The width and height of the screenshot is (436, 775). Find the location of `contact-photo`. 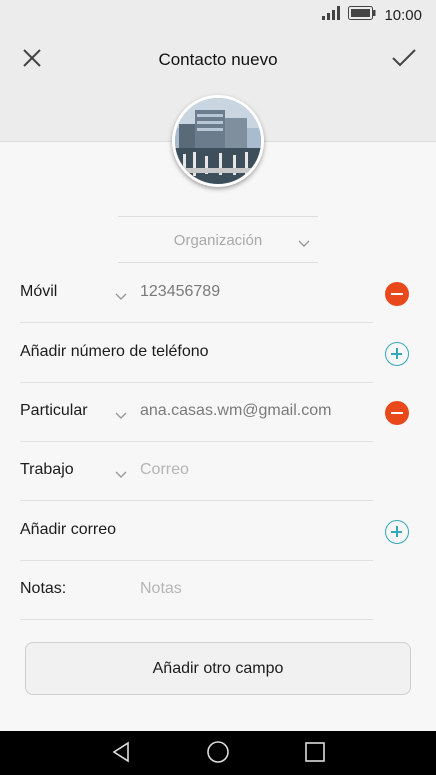

contact-photo is located at coordinates (218, 141).